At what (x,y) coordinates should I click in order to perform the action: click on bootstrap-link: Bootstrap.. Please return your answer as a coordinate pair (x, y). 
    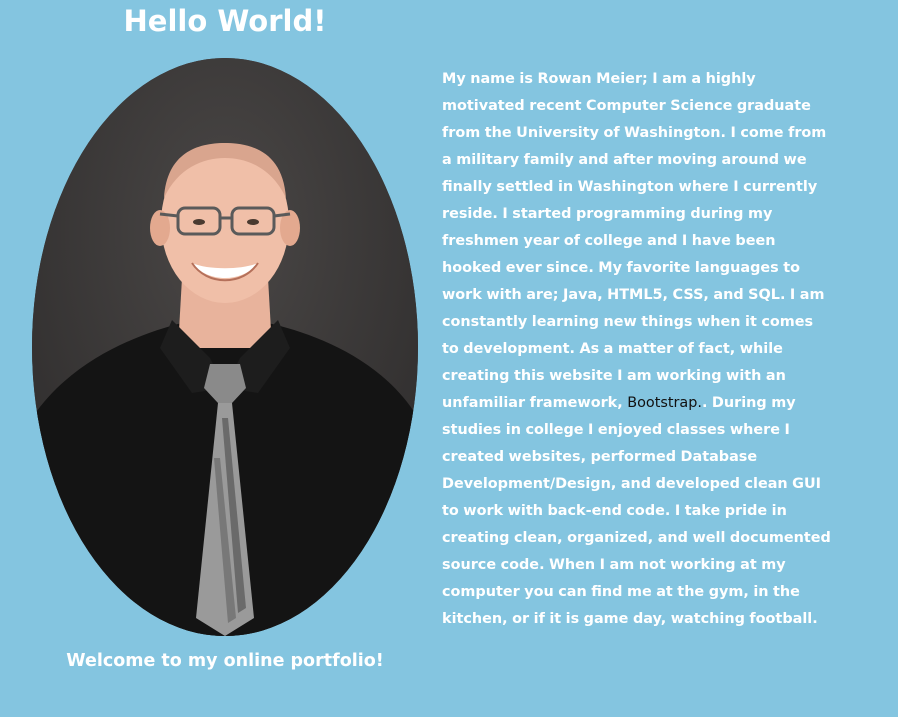
    Looking at the image, I should click on (664, 403).